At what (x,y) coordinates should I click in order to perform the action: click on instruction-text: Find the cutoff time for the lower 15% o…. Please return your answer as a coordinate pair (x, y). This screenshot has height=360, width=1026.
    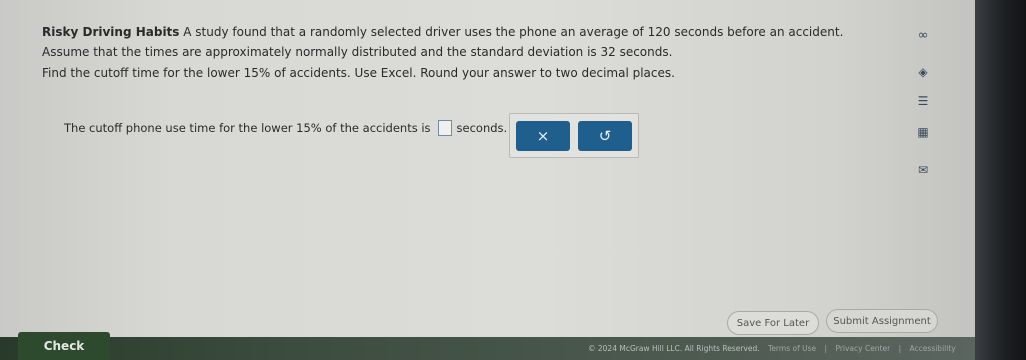
    Looking at the image, I should click on (358, 73).